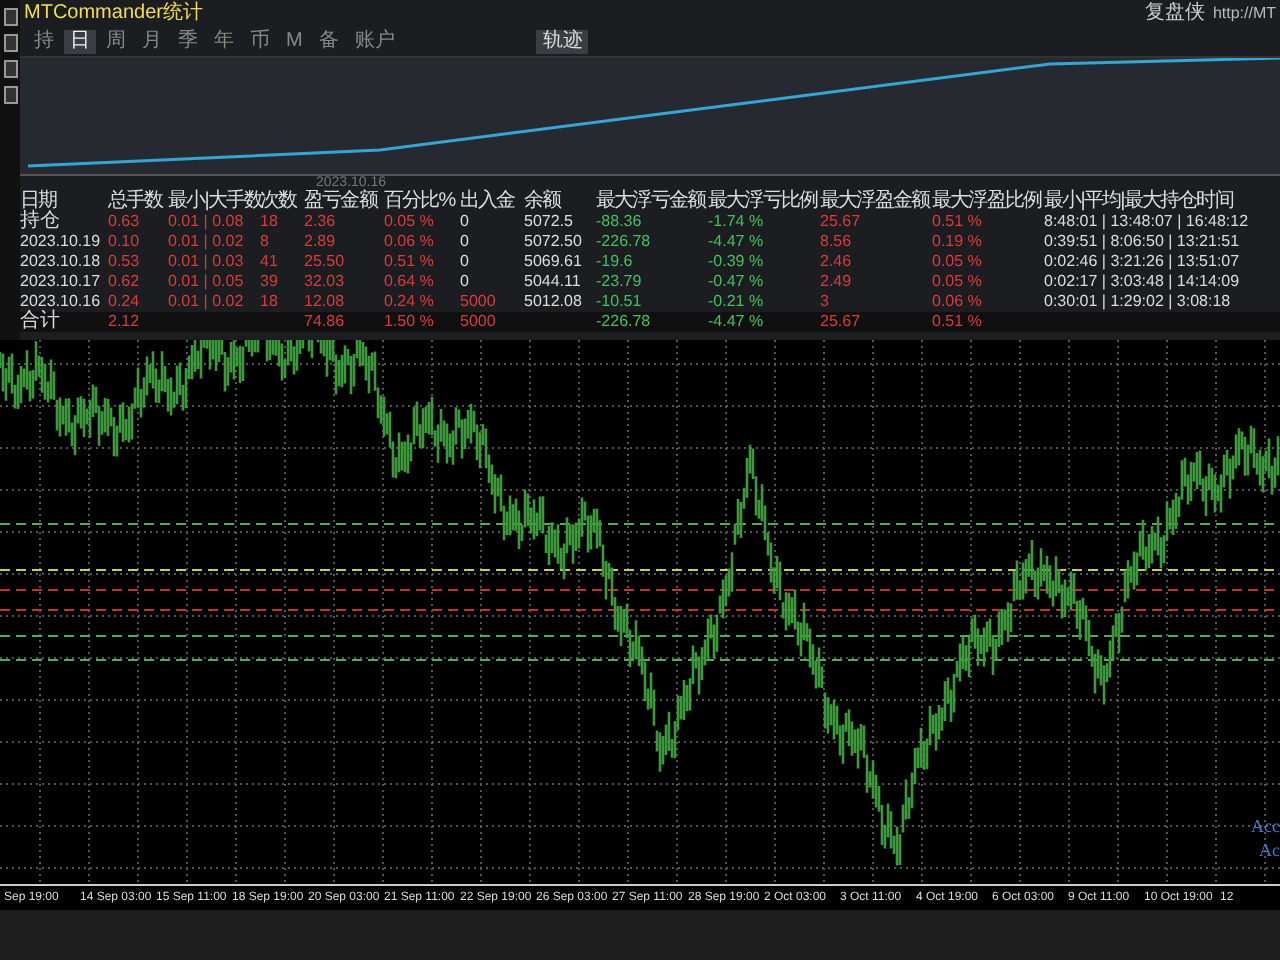 The height and width of the screenshot is (960, 1280). I want to click on table-cell: 2023.10.19, so click(60, 241).